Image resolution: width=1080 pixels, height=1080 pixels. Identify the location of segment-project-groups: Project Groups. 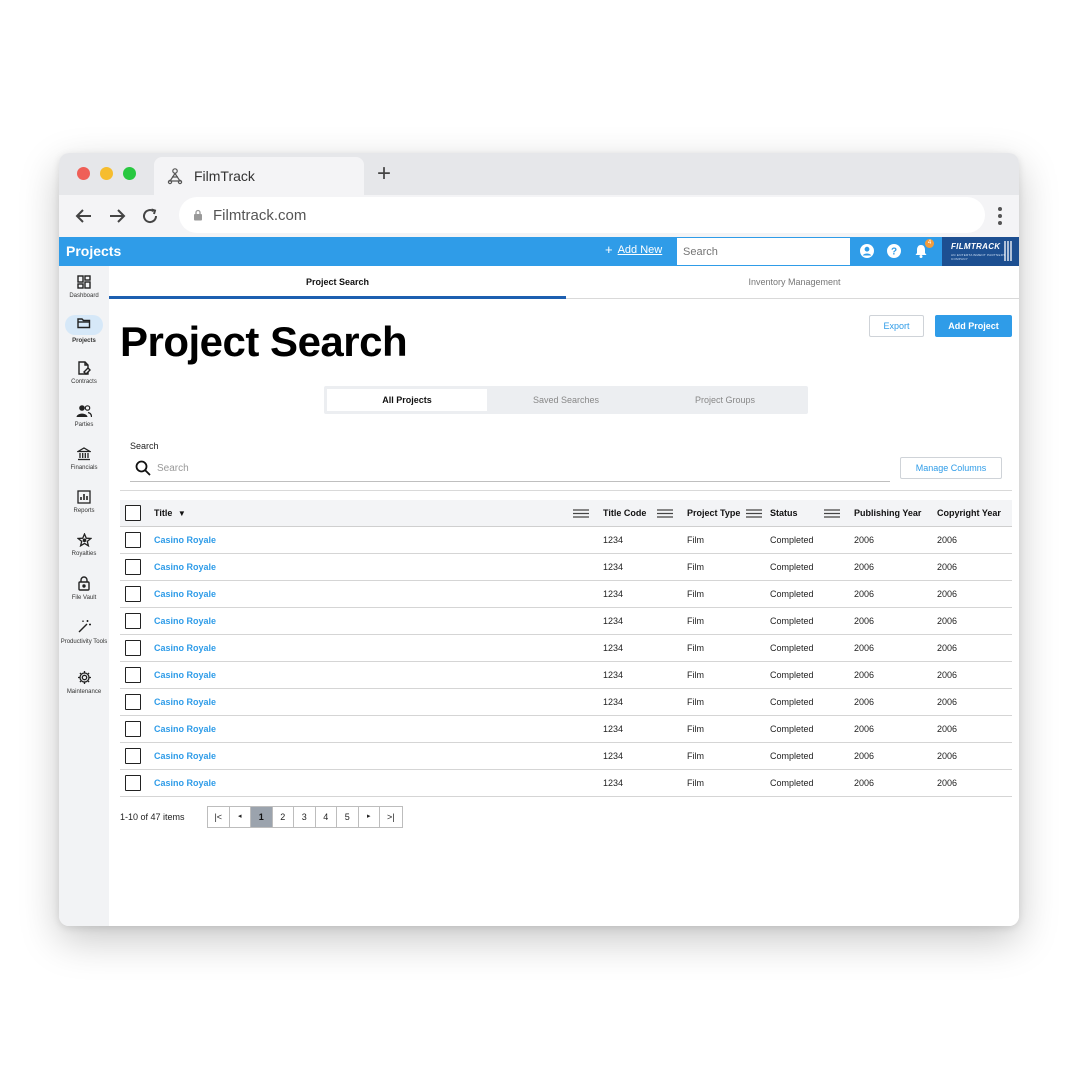
(725, 400).